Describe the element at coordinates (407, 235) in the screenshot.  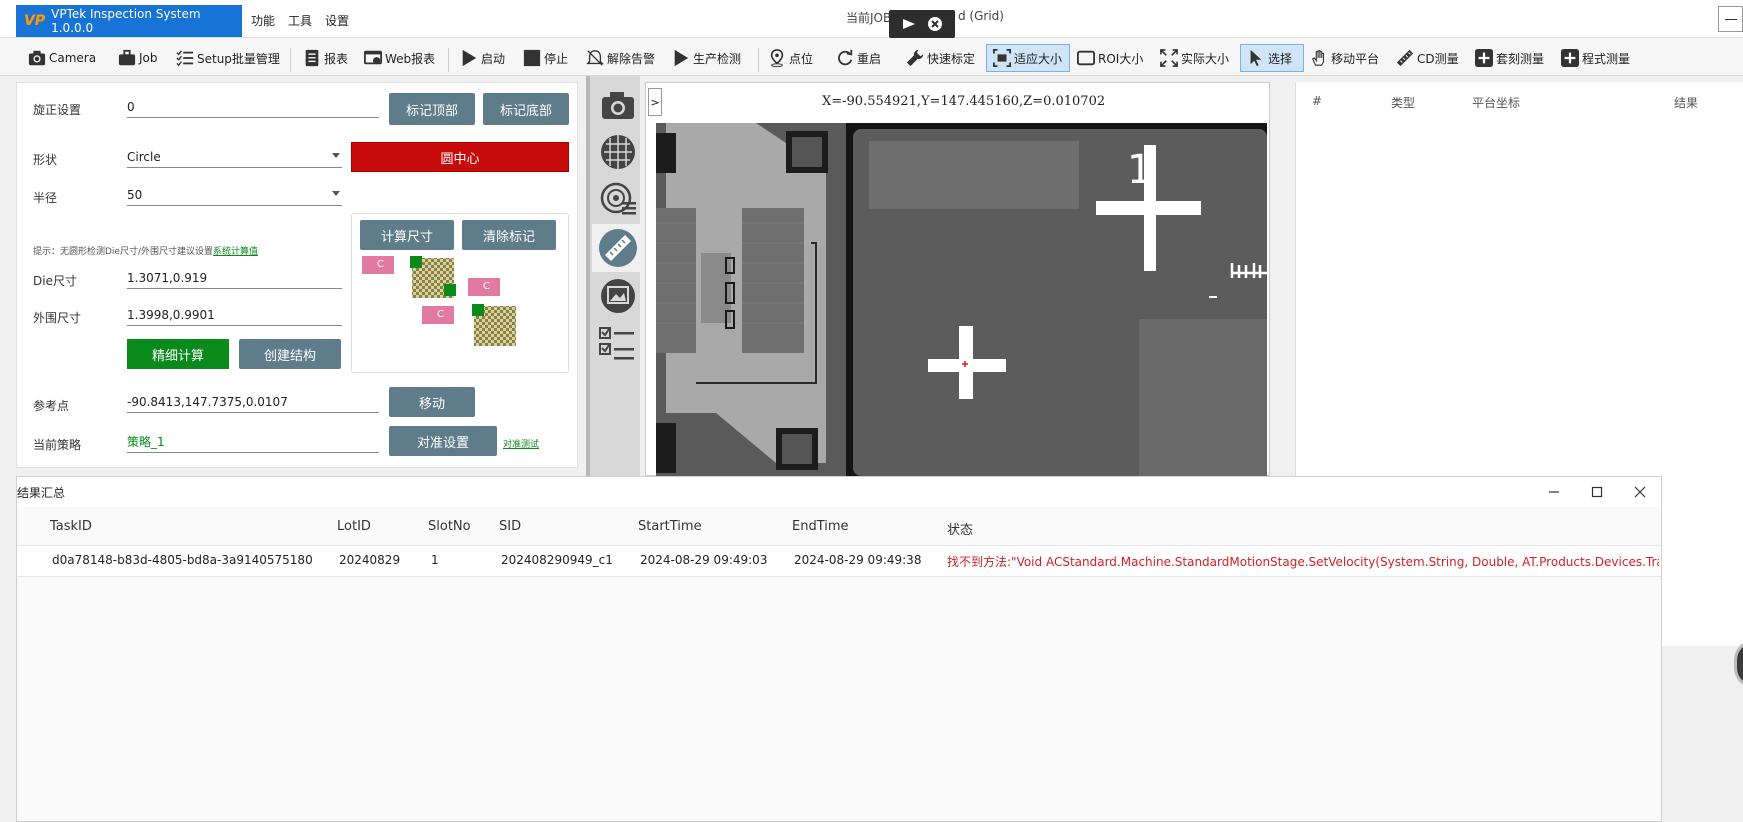
I see `calc-size-button: 计算尺寸` at that location.